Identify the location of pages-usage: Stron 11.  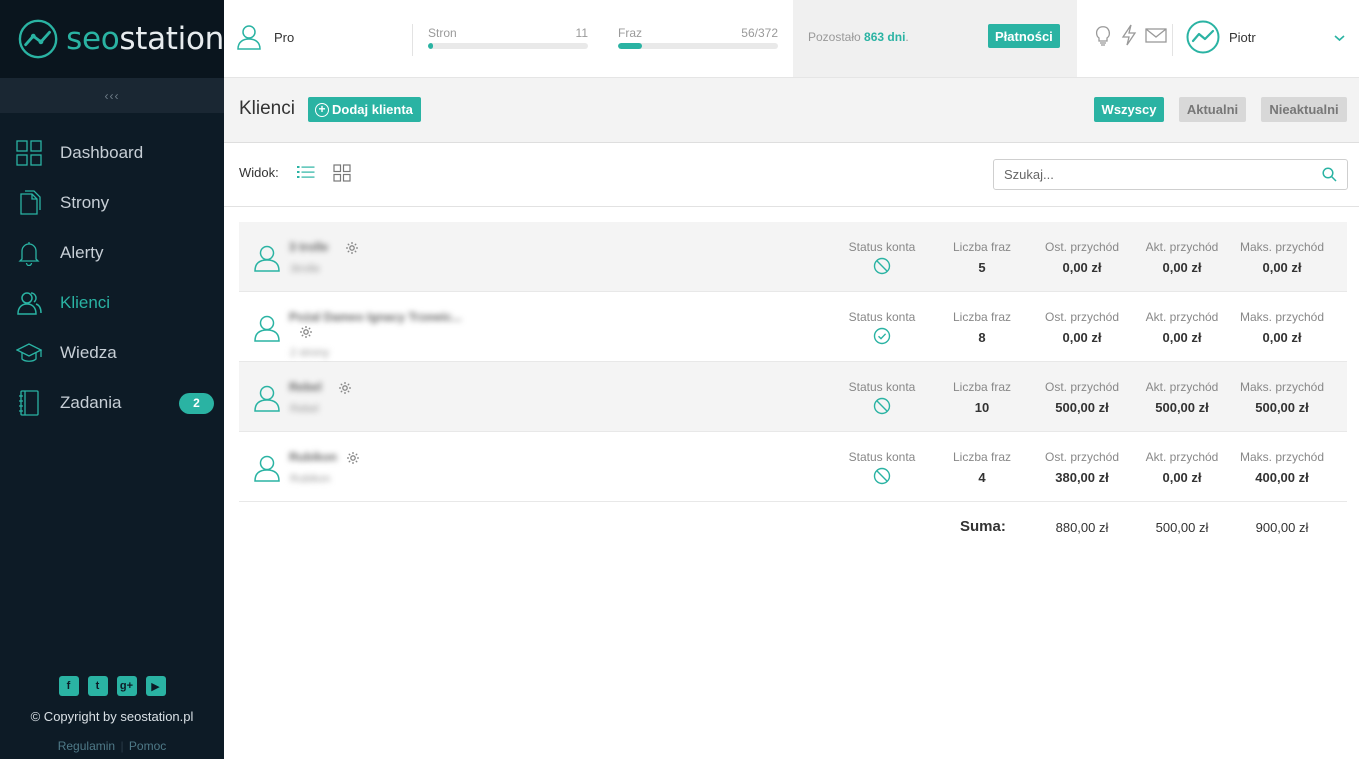
(508, 37).